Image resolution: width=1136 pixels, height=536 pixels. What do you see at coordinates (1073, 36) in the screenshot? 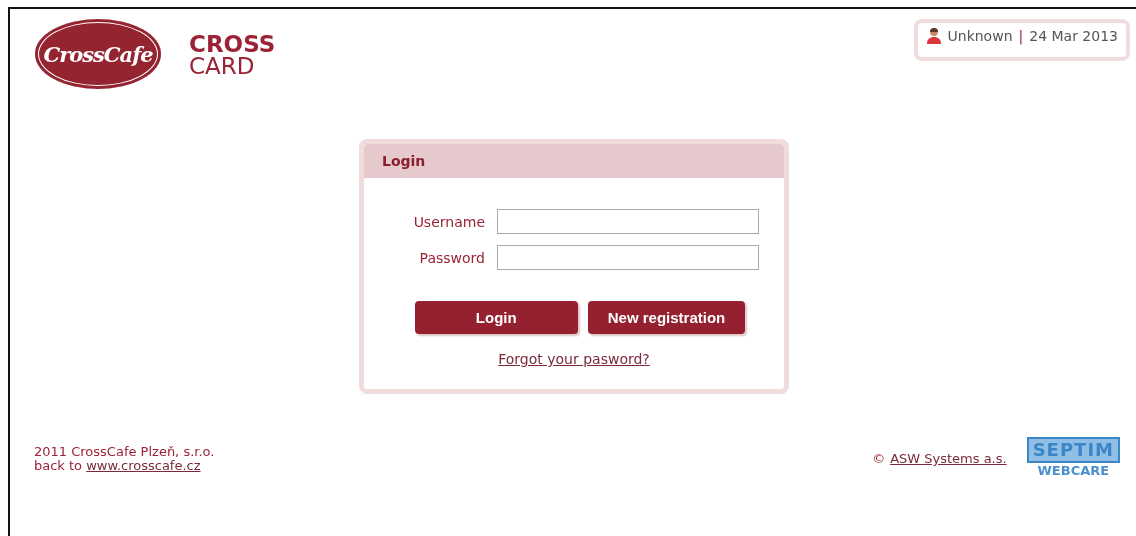
I see `current-date: 24 Mar 2013` at bounding box center [1073, 36].